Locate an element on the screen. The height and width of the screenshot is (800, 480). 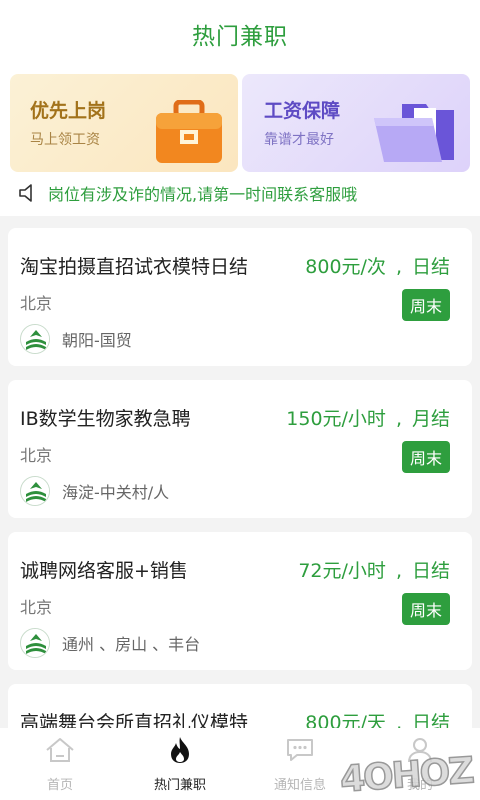
job-pay: 800元/次, 日结 is located at coordinates (377, 265).